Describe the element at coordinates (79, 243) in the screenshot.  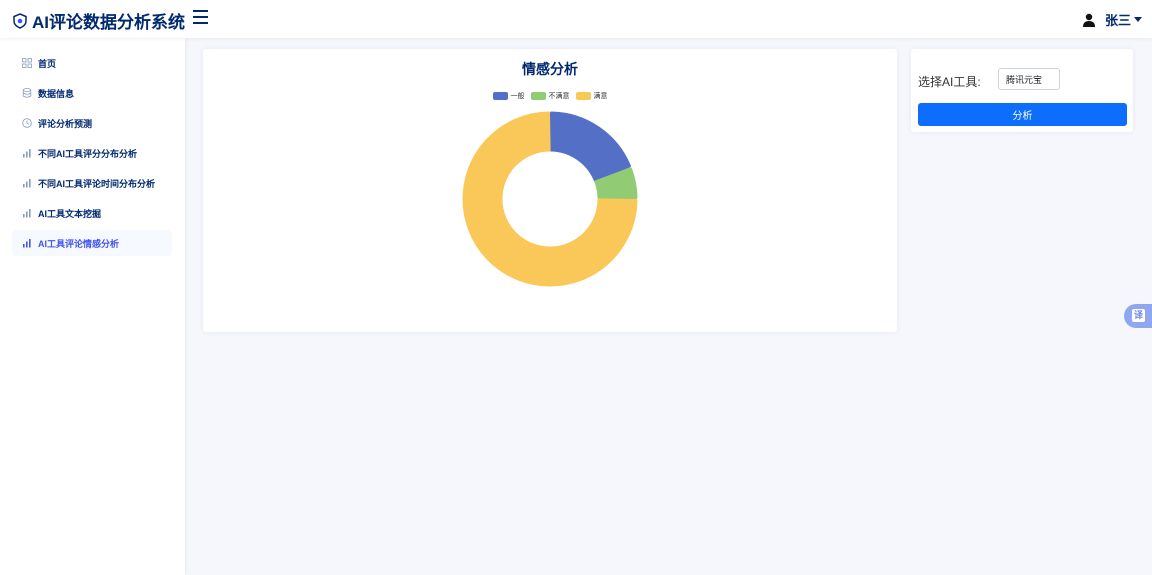
I see `sidebar-item-label: AI工具评论情感分析` at that location.